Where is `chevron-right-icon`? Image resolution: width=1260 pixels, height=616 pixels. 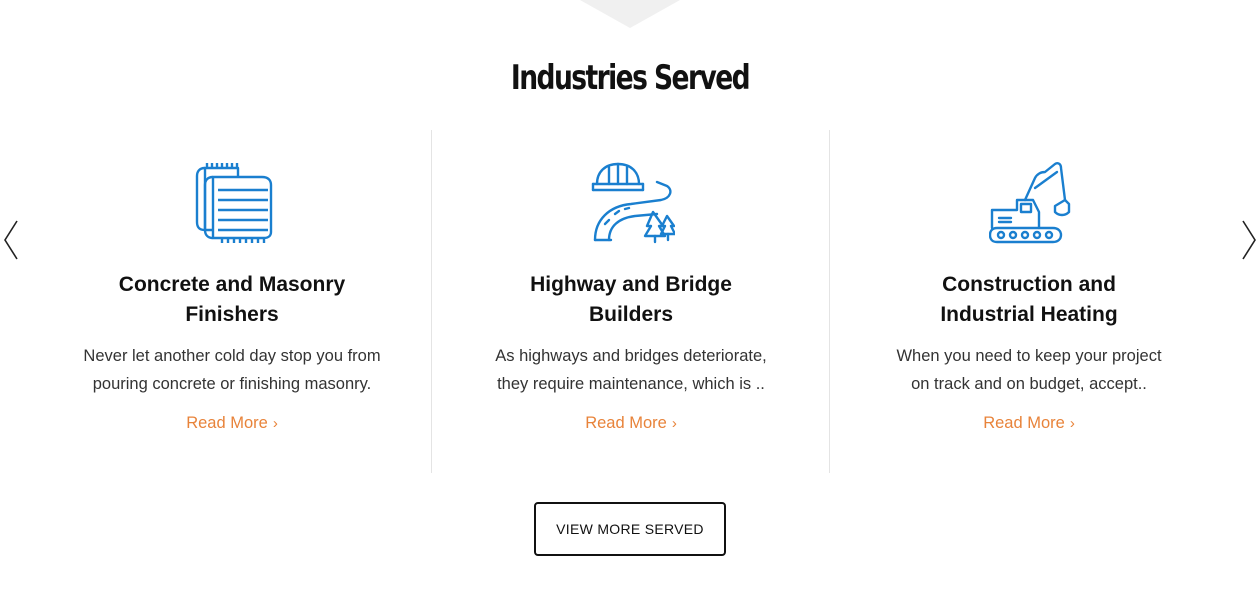
chevron-right-icon is located at coordinates (1249, 240).